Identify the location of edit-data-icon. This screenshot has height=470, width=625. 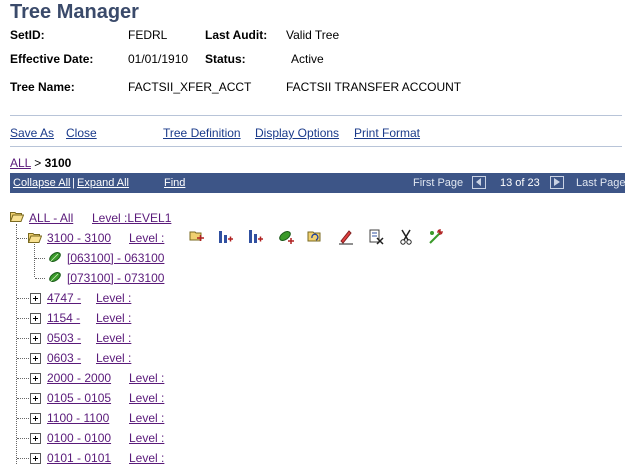
(346, 237).